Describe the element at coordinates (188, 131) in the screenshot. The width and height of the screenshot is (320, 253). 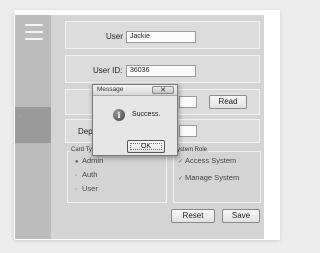
I see `department-field` at that location.